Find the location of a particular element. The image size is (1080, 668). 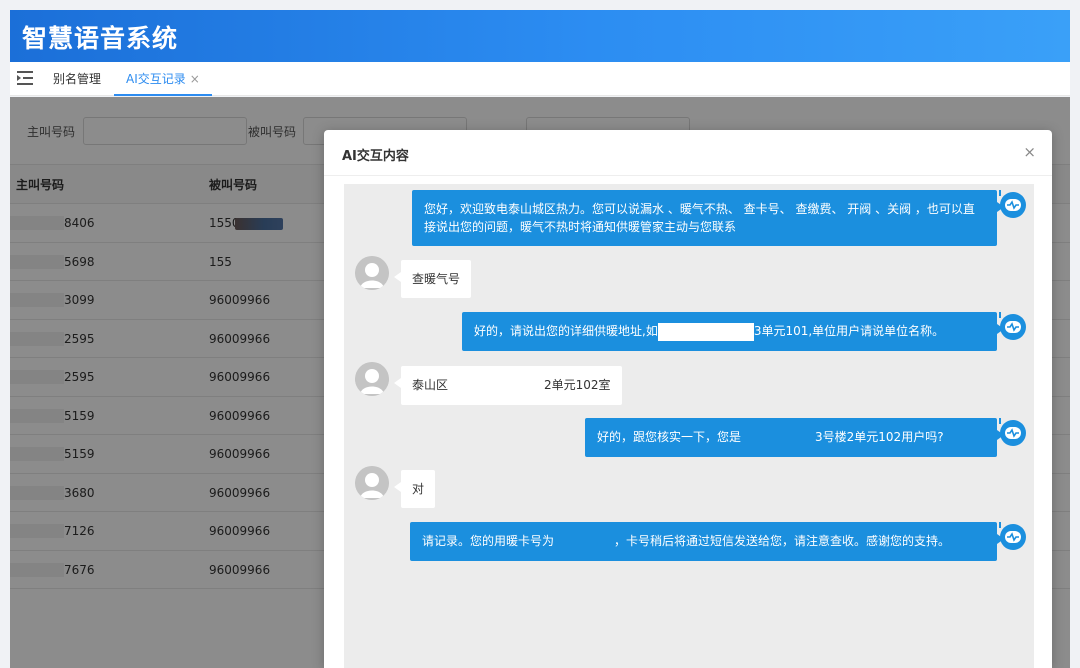

menu-indent-icon is located at coordinates (25, 78).